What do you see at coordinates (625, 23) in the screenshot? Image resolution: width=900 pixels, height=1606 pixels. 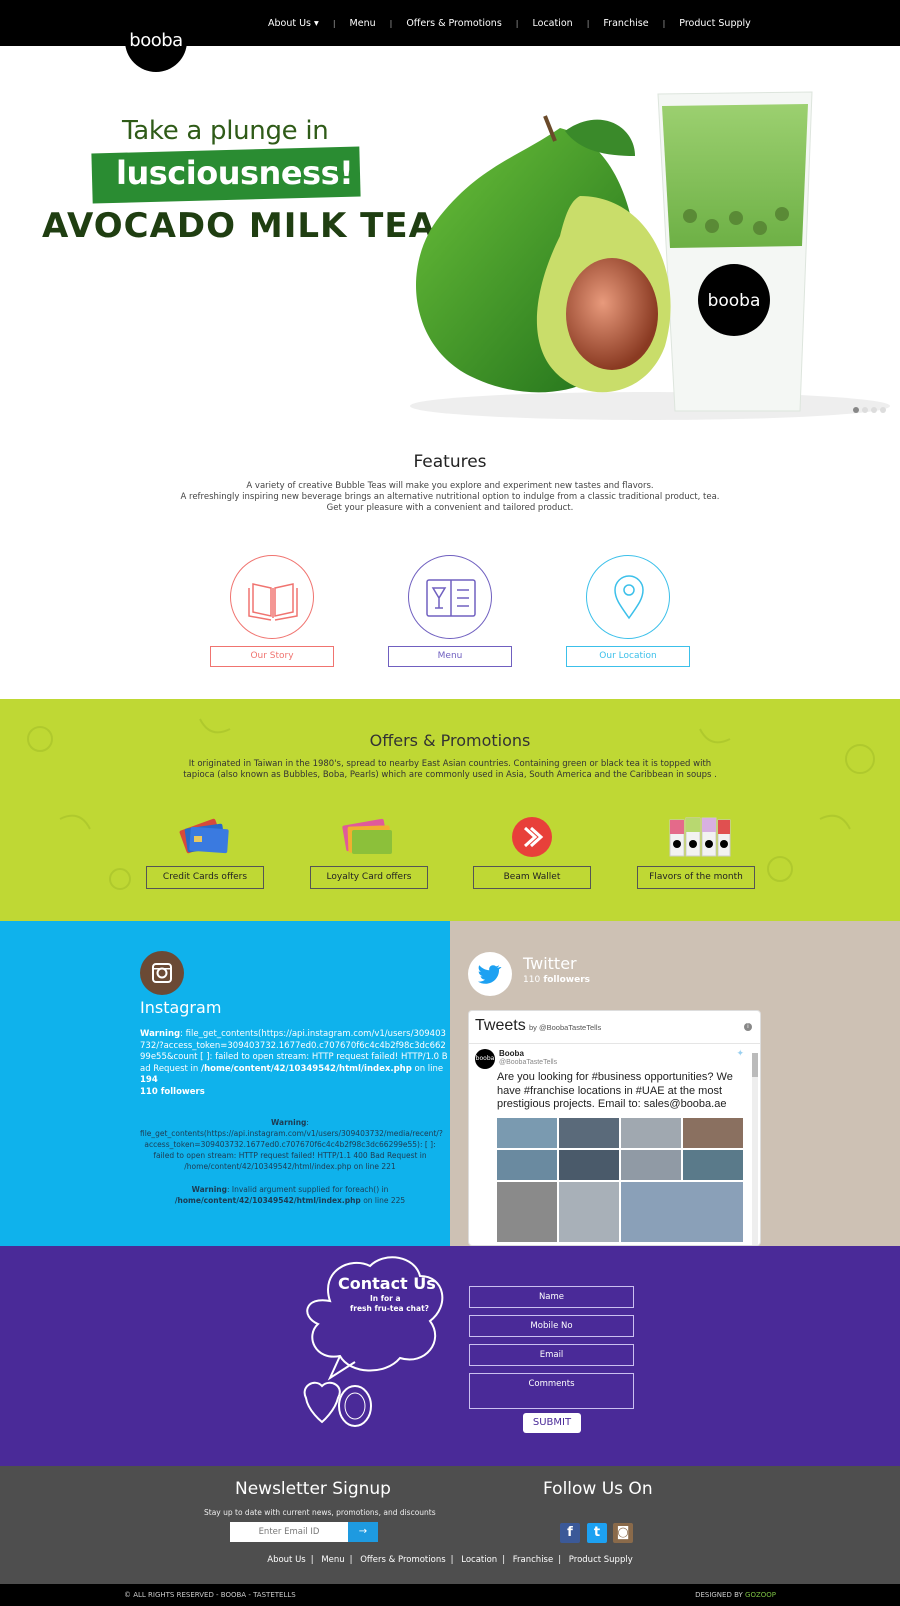 I see `nav-franchise: Franchise` at bounding box center [625, 23].